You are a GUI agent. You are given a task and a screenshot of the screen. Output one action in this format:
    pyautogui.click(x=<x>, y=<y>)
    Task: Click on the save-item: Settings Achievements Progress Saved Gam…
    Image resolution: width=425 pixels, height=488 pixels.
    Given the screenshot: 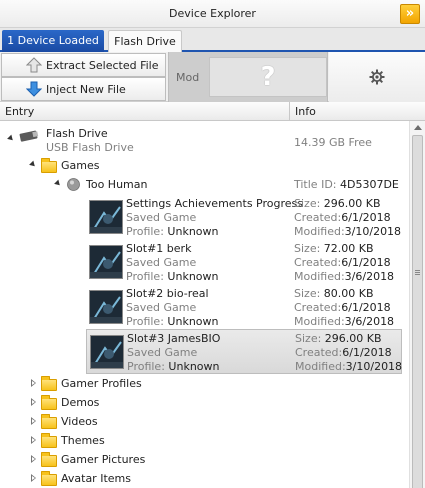 What is the action you would take?
    pyautogui.click(x=244, y=217)
    